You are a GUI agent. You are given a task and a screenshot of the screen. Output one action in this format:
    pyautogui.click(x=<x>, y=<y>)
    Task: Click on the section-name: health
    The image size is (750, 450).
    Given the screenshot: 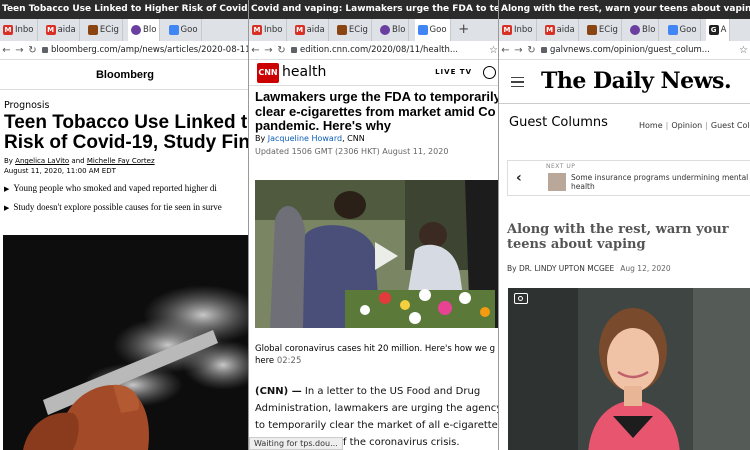 What is the action you would take?
    pyautogui.click(x=304, y=72)
    